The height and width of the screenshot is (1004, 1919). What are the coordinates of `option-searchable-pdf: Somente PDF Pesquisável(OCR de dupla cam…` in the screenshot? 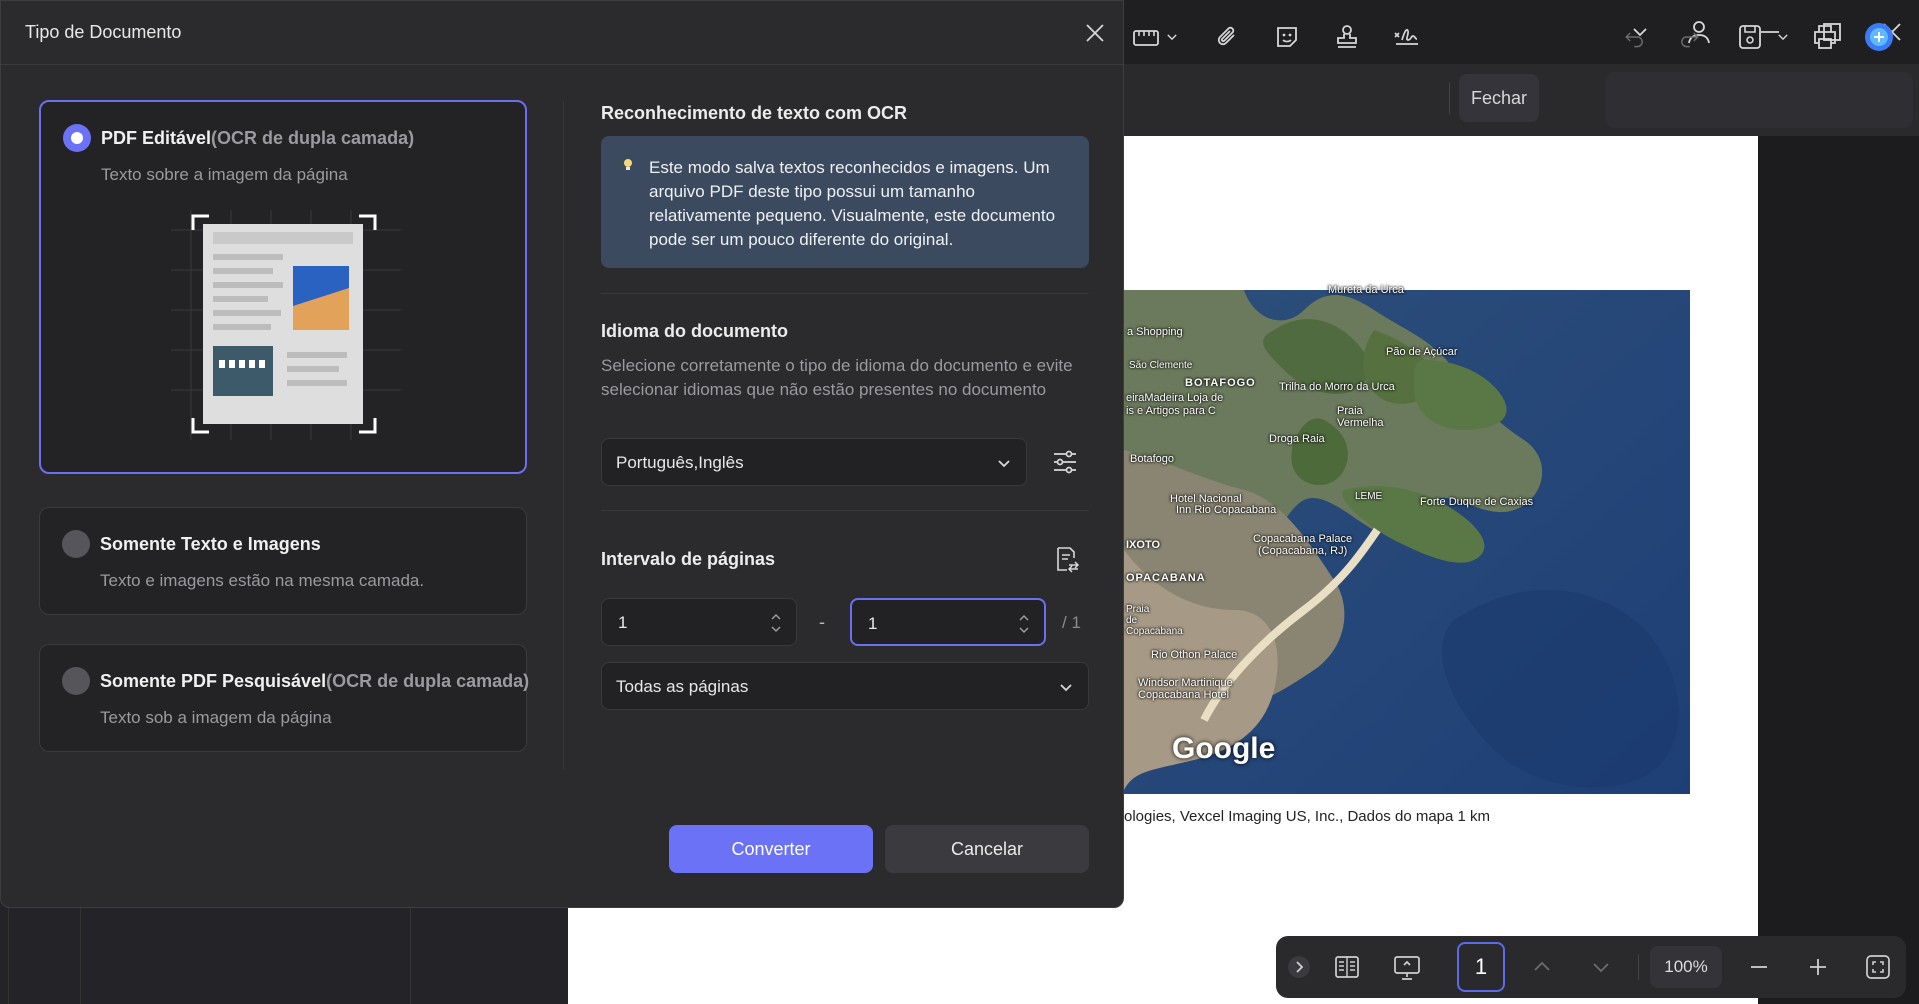 It's located at (284, 698).